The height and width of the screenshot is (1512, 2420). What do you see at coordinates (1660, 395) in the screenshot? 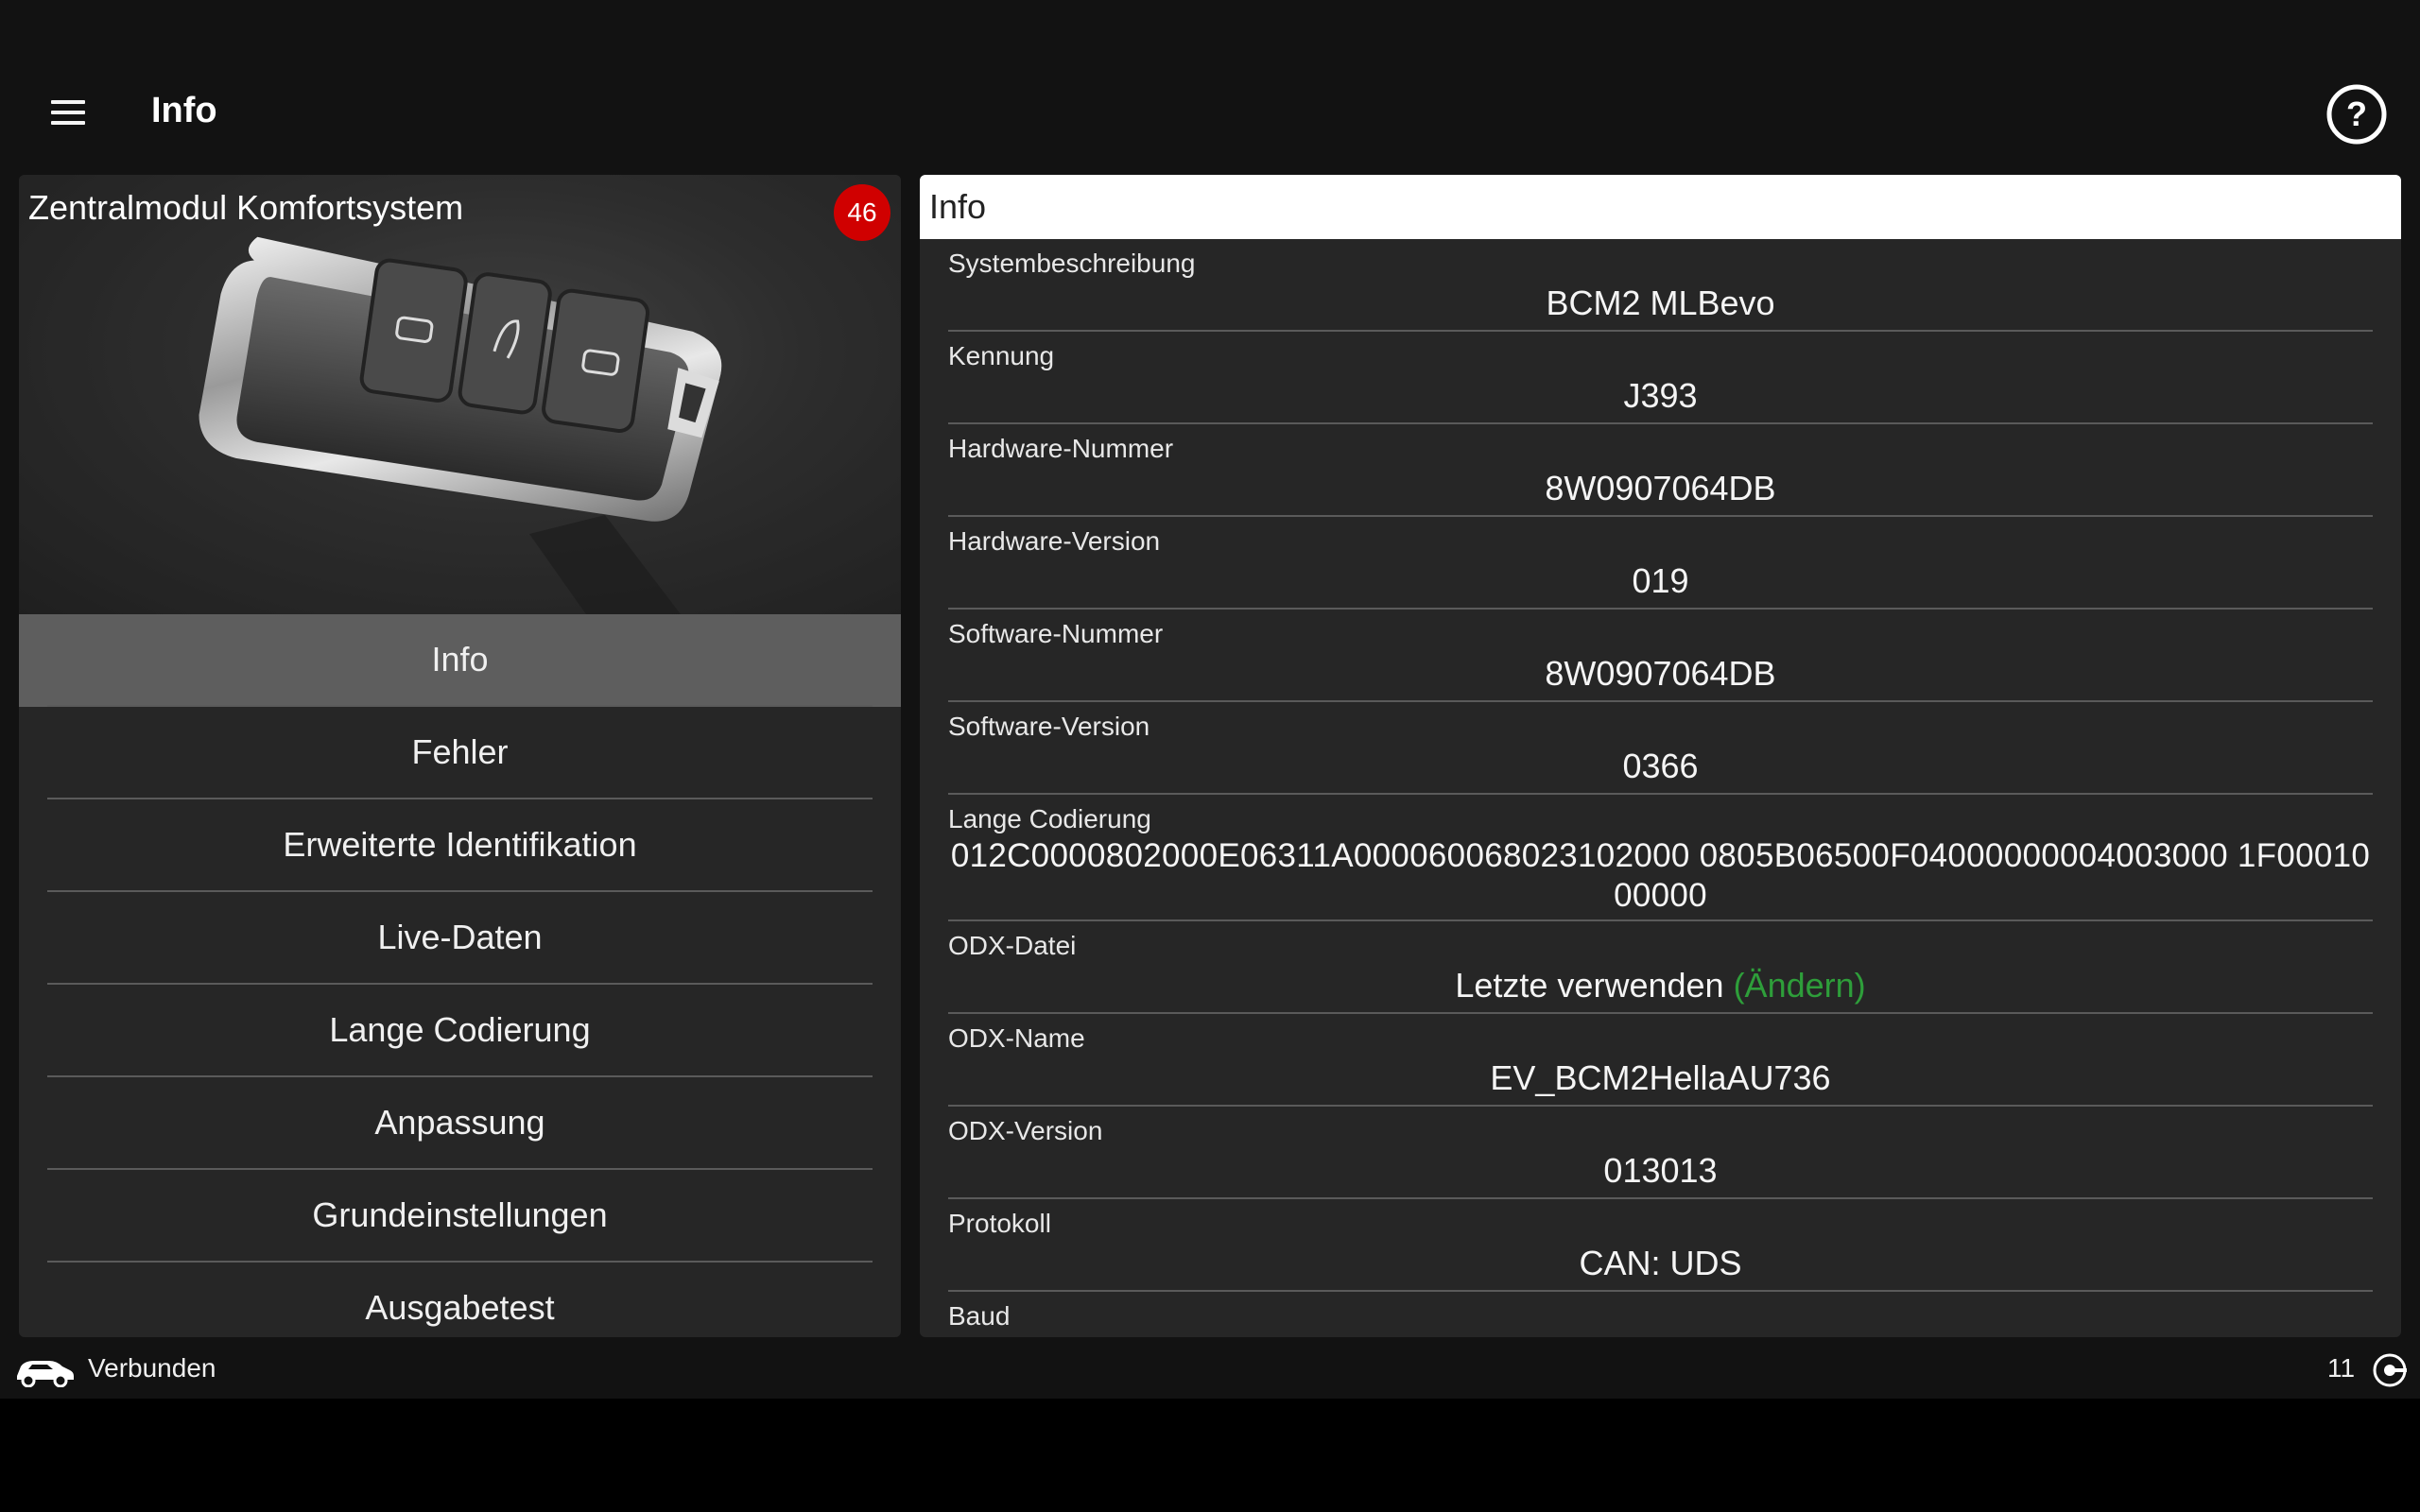
I see `info-value: J393` at bounding box center [1660, 395].